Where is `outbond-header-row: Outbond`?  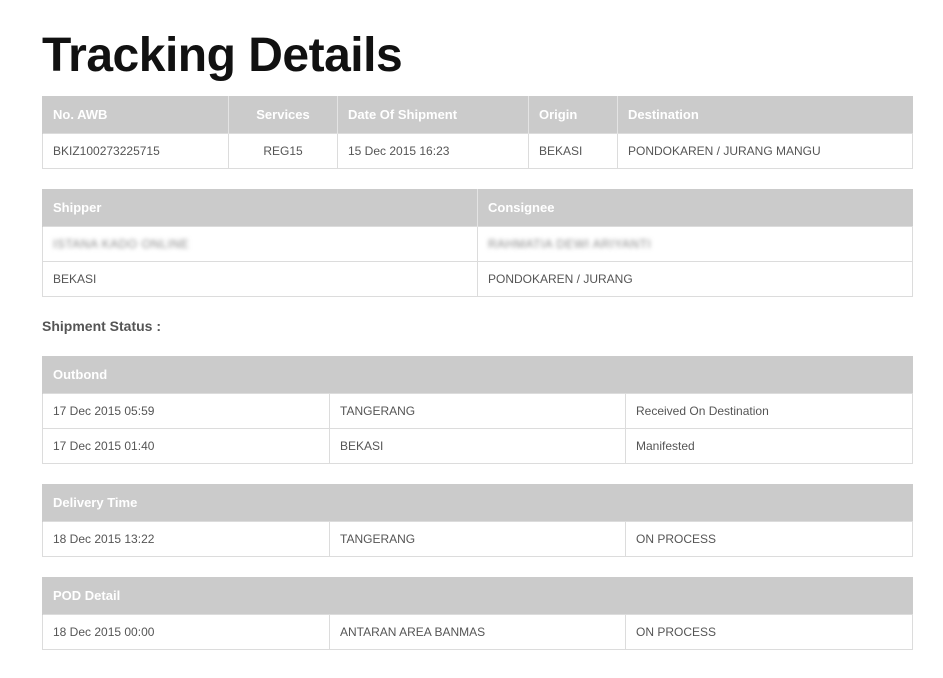
outbond-header-row: Outbond is located at coordinates (477, 375).